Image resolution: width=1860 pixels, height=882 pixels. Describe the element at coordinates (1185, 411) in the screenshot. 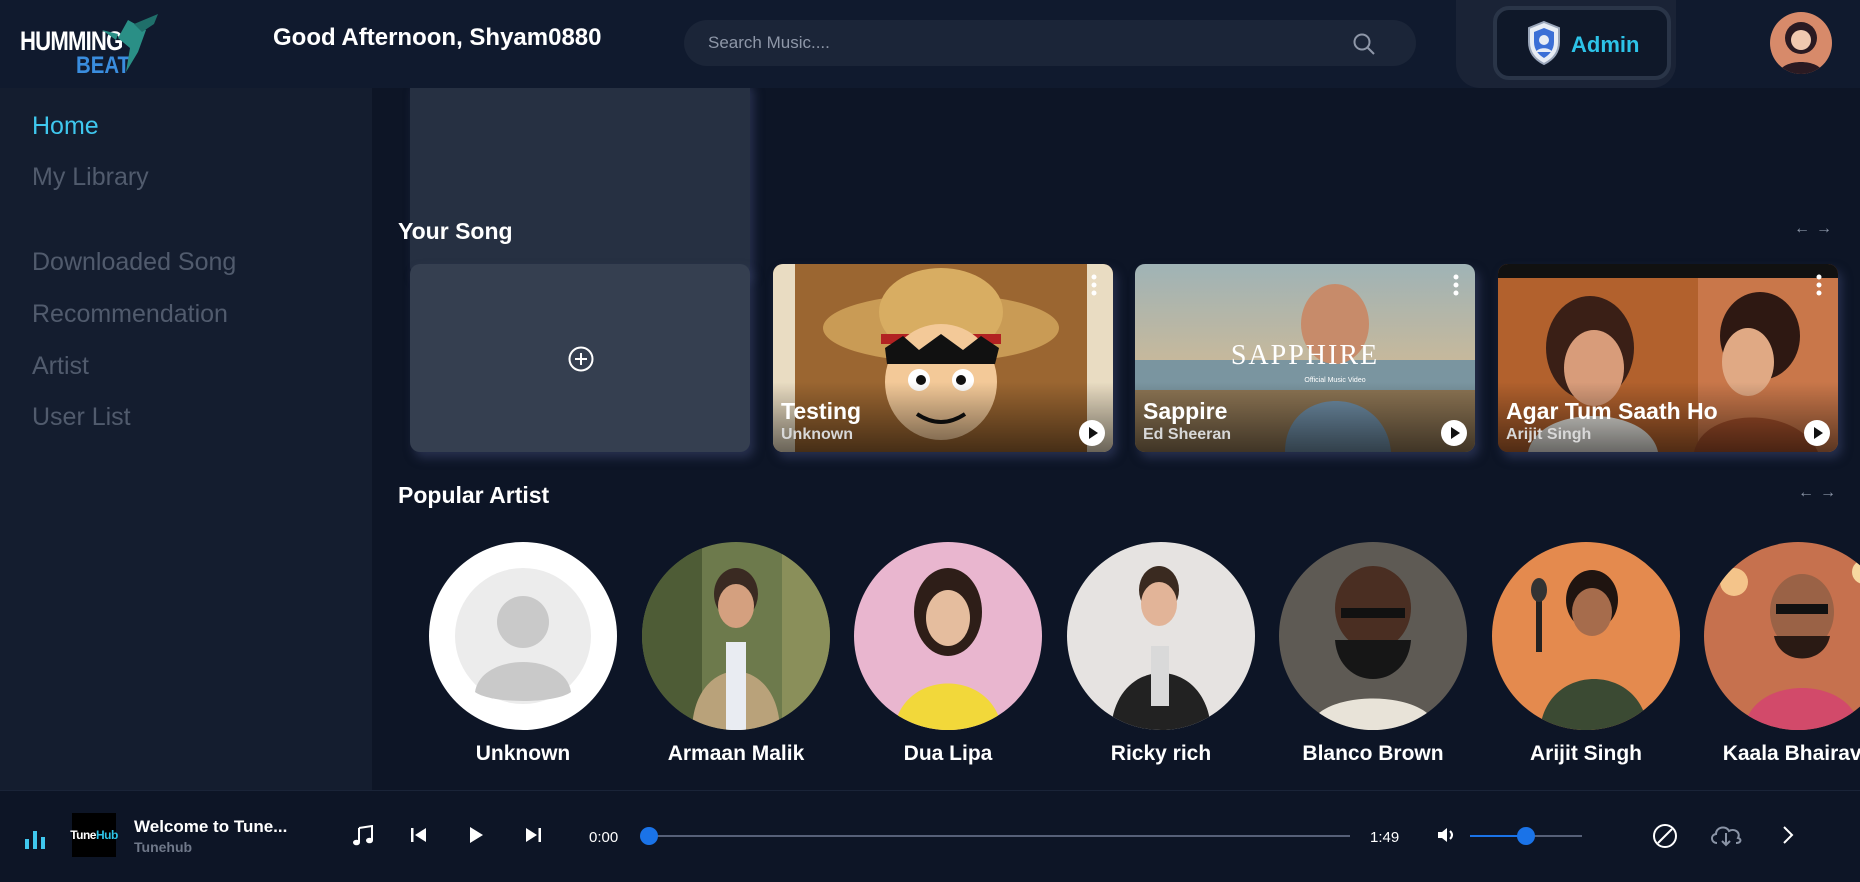

I see `song-title: Sappire` at that location.